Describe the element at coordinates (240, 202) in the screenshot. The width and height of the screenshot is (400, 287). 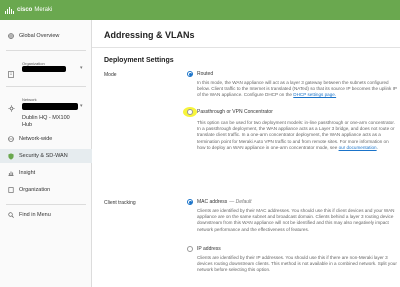
I see `default-tag: — Default` at that location.